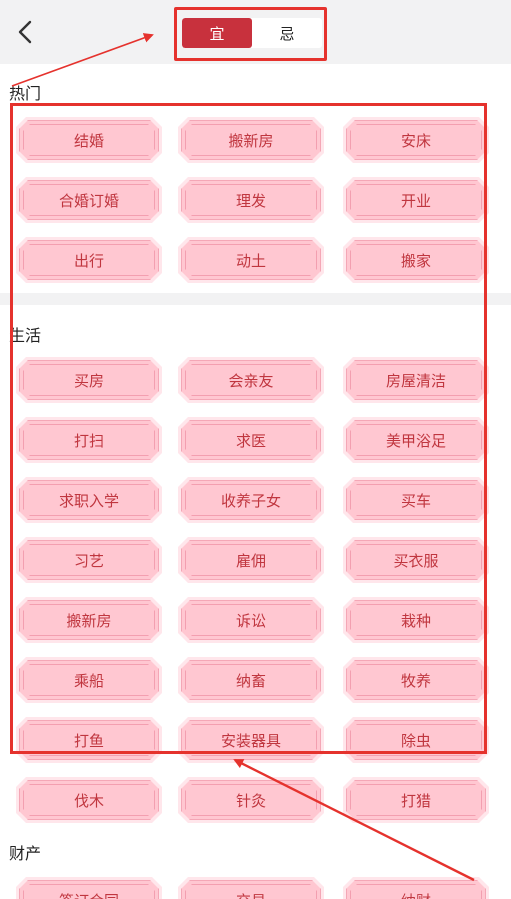  I want to click on activity-tag-label: 理发, so click(250, 200).